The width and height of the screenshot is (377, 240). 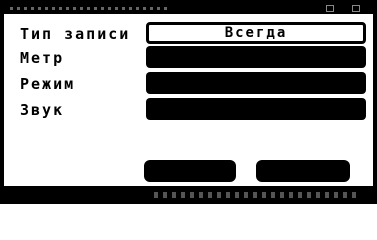 What do you see at coordinates (256, 109) in the screenshot?
I see `sound-field` at bounding box center [256, 109].